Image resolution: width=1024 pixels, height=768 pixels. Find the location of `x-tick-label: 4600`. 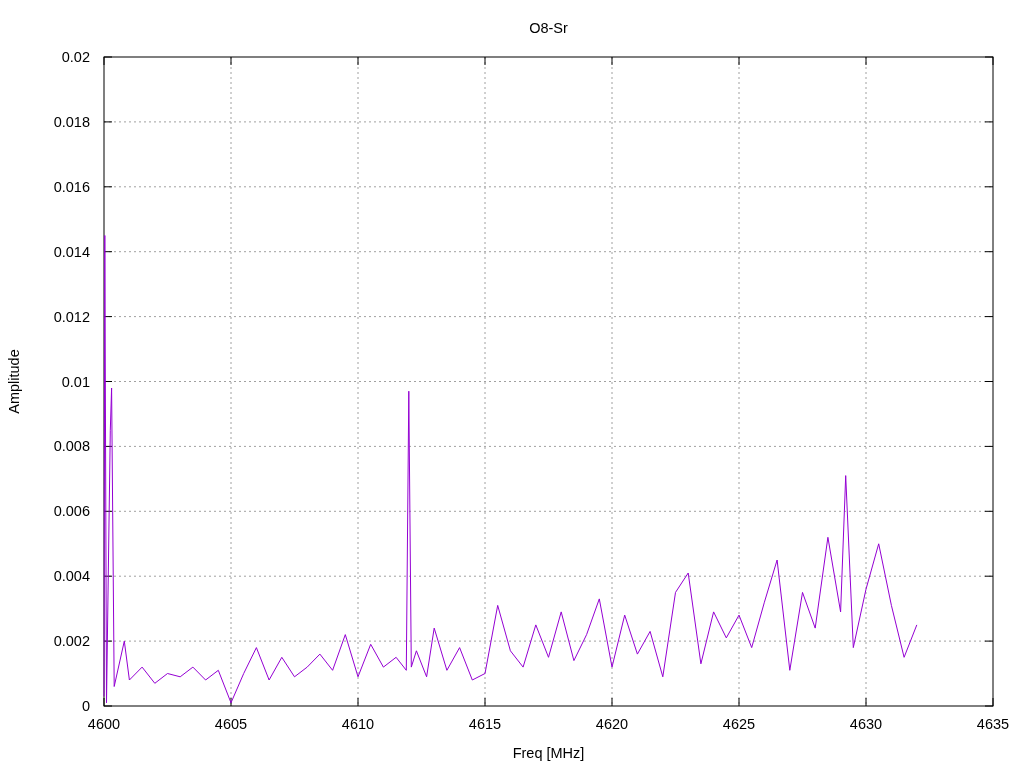

x-tick-label: 4600 is located at coordinates (104, 724).